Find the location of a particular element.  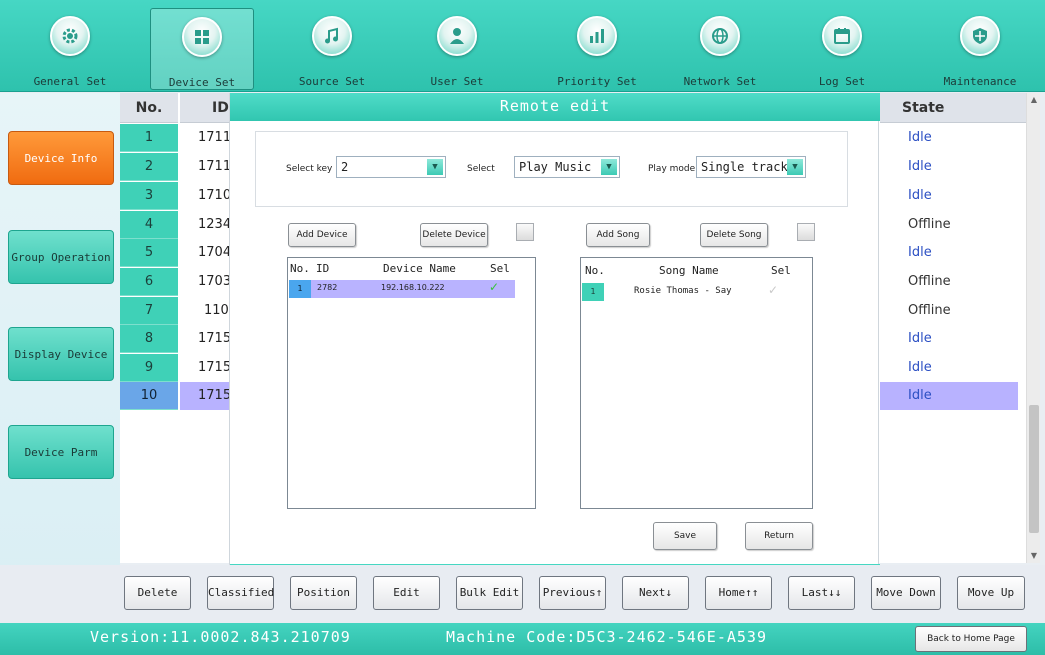

sidebar-item-label: Device Parm is located at coordinates (61, 452).